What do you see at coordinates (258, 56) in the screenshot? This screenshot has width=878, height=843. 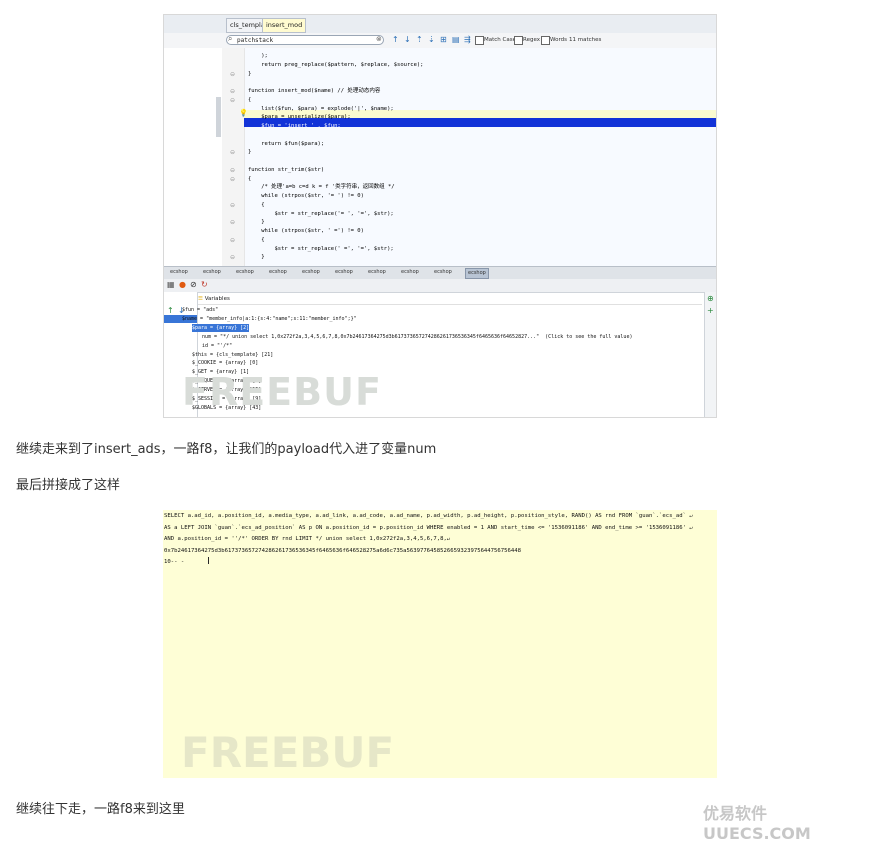 I see `code-line: );` at bounding box center [258, 56].